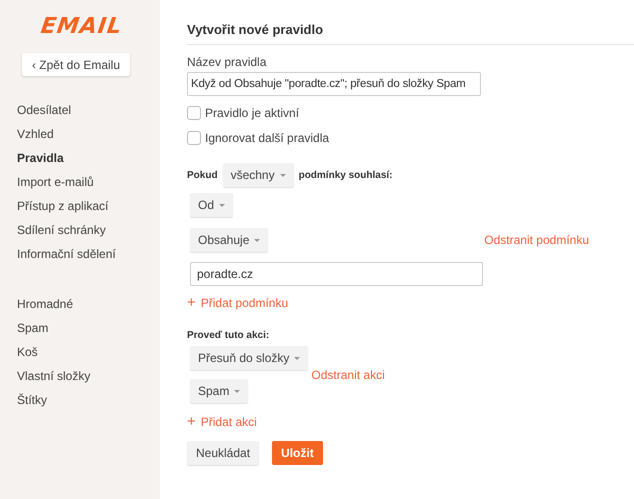 This screenshot has width=634, height=499. What do you see at coordinates (219, 391) in the screenshot?
I see `folder-dropdown: Spam` at bounding box center [219, 391].